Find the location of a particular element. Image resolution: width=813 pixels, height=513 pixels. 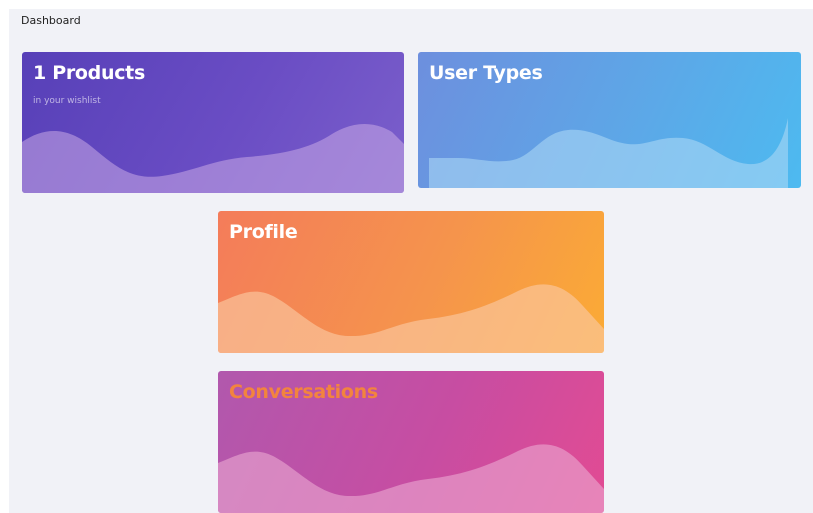

profile-card: Profile is located at coordinates (411, 282).